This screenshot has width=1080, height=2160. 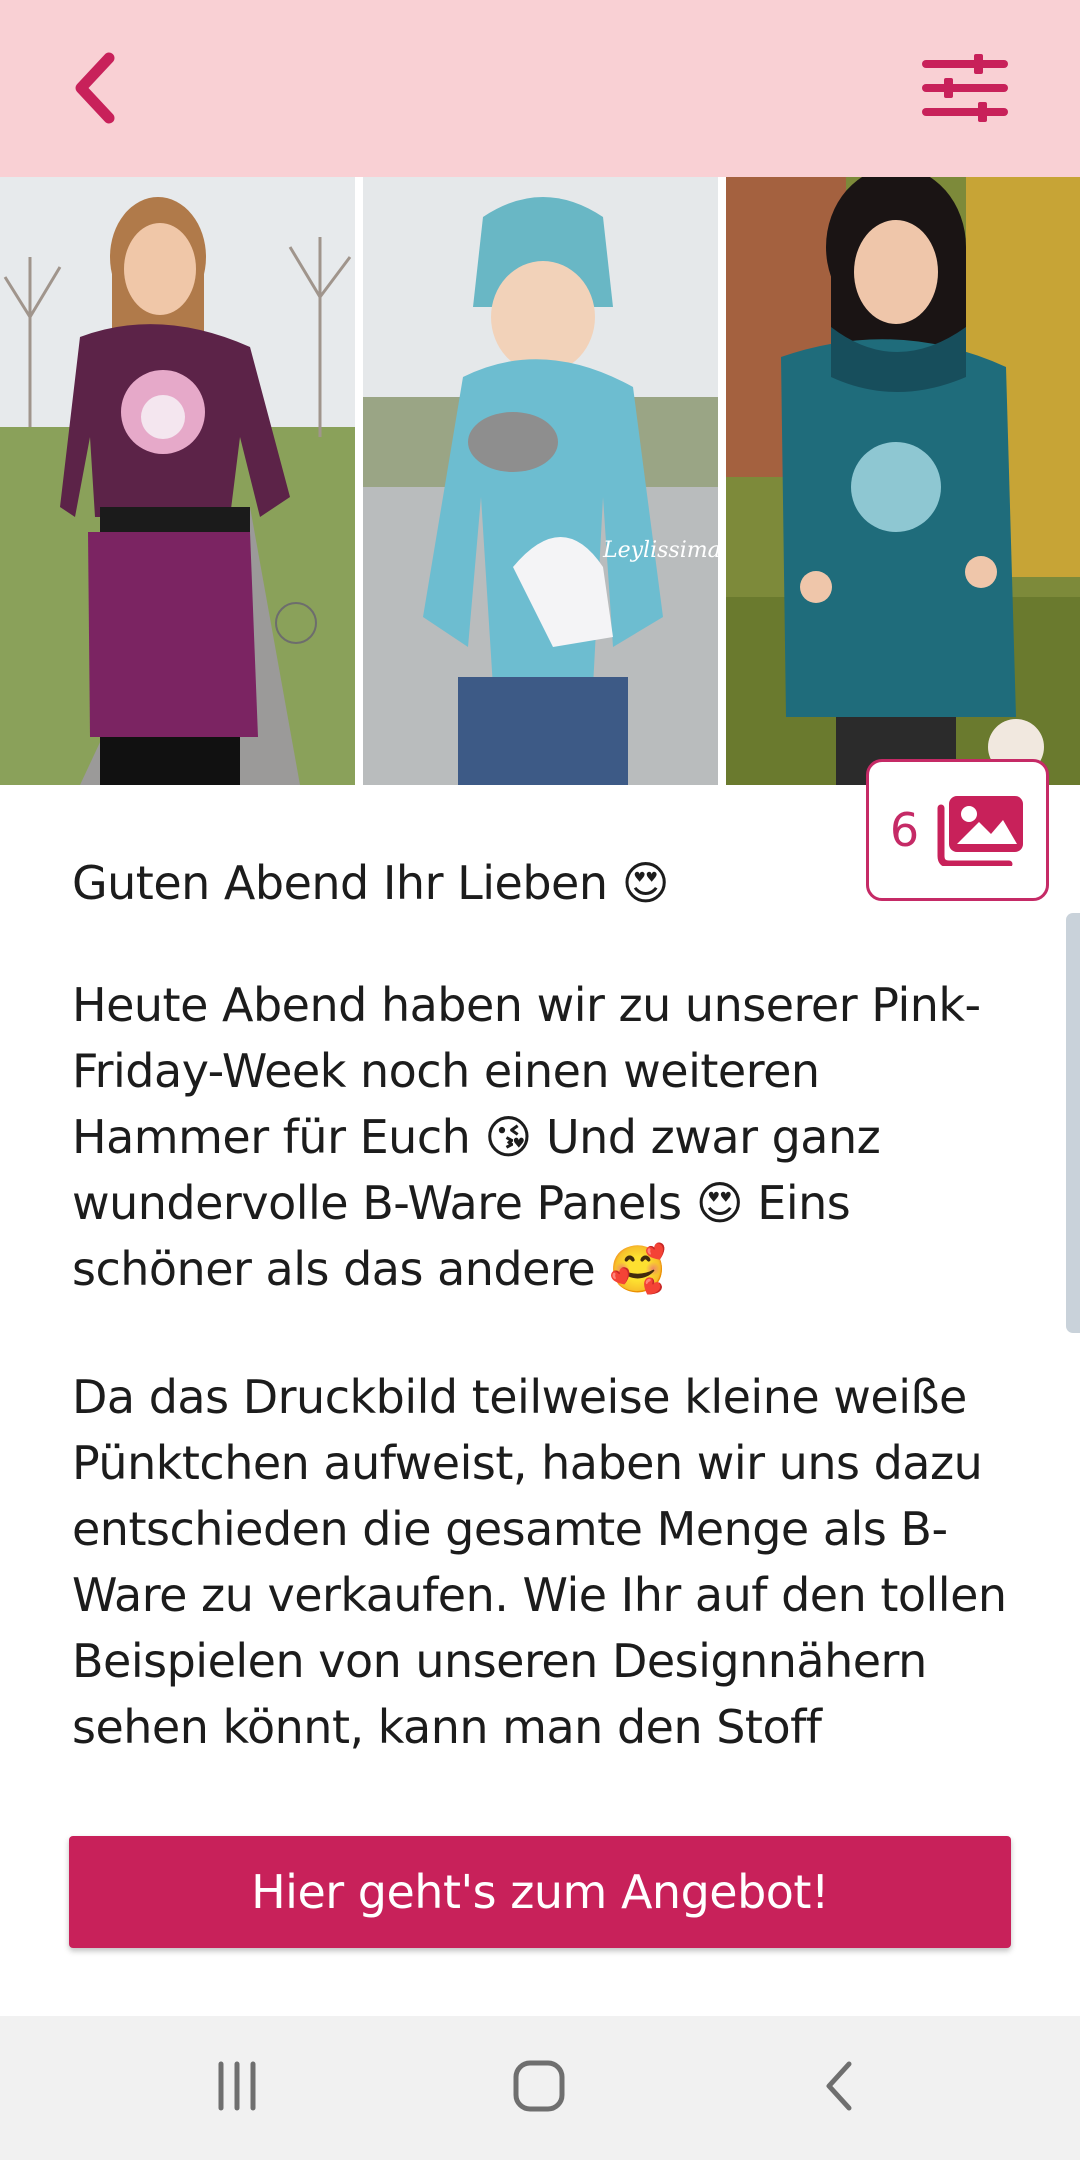 I want to click on back-icon, so click(x=839, y=2086).